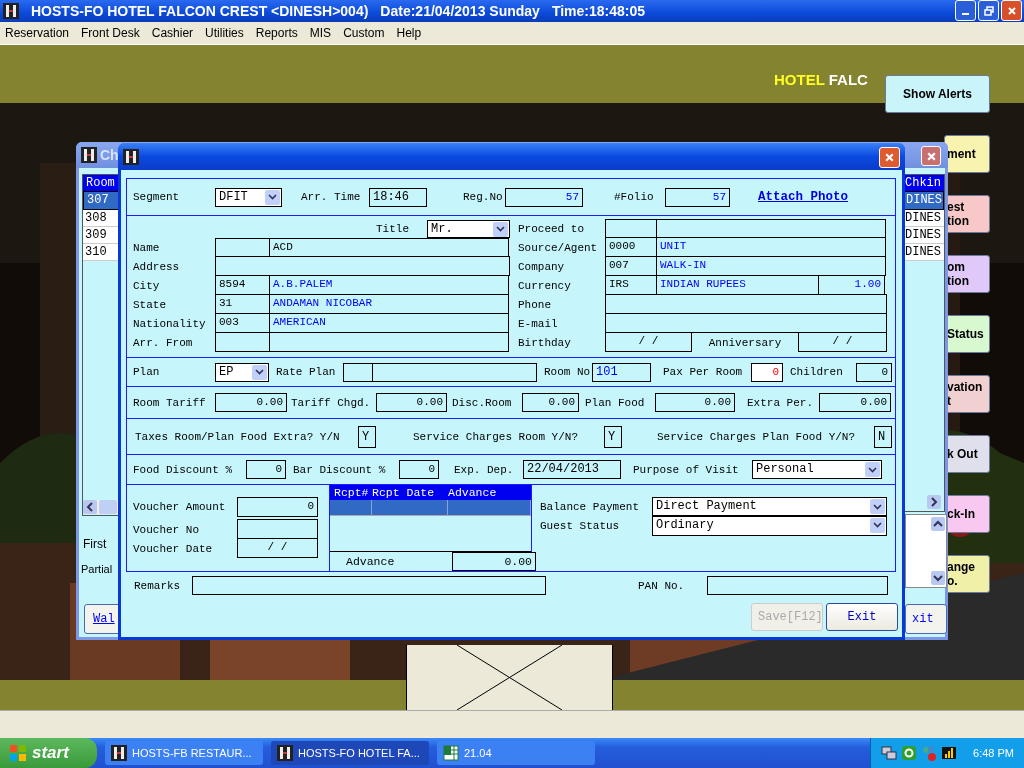 The image size is (1024, 768). Describe the element at coordinates (797, 586) in the screenshot. I see `pan-field` at that location.